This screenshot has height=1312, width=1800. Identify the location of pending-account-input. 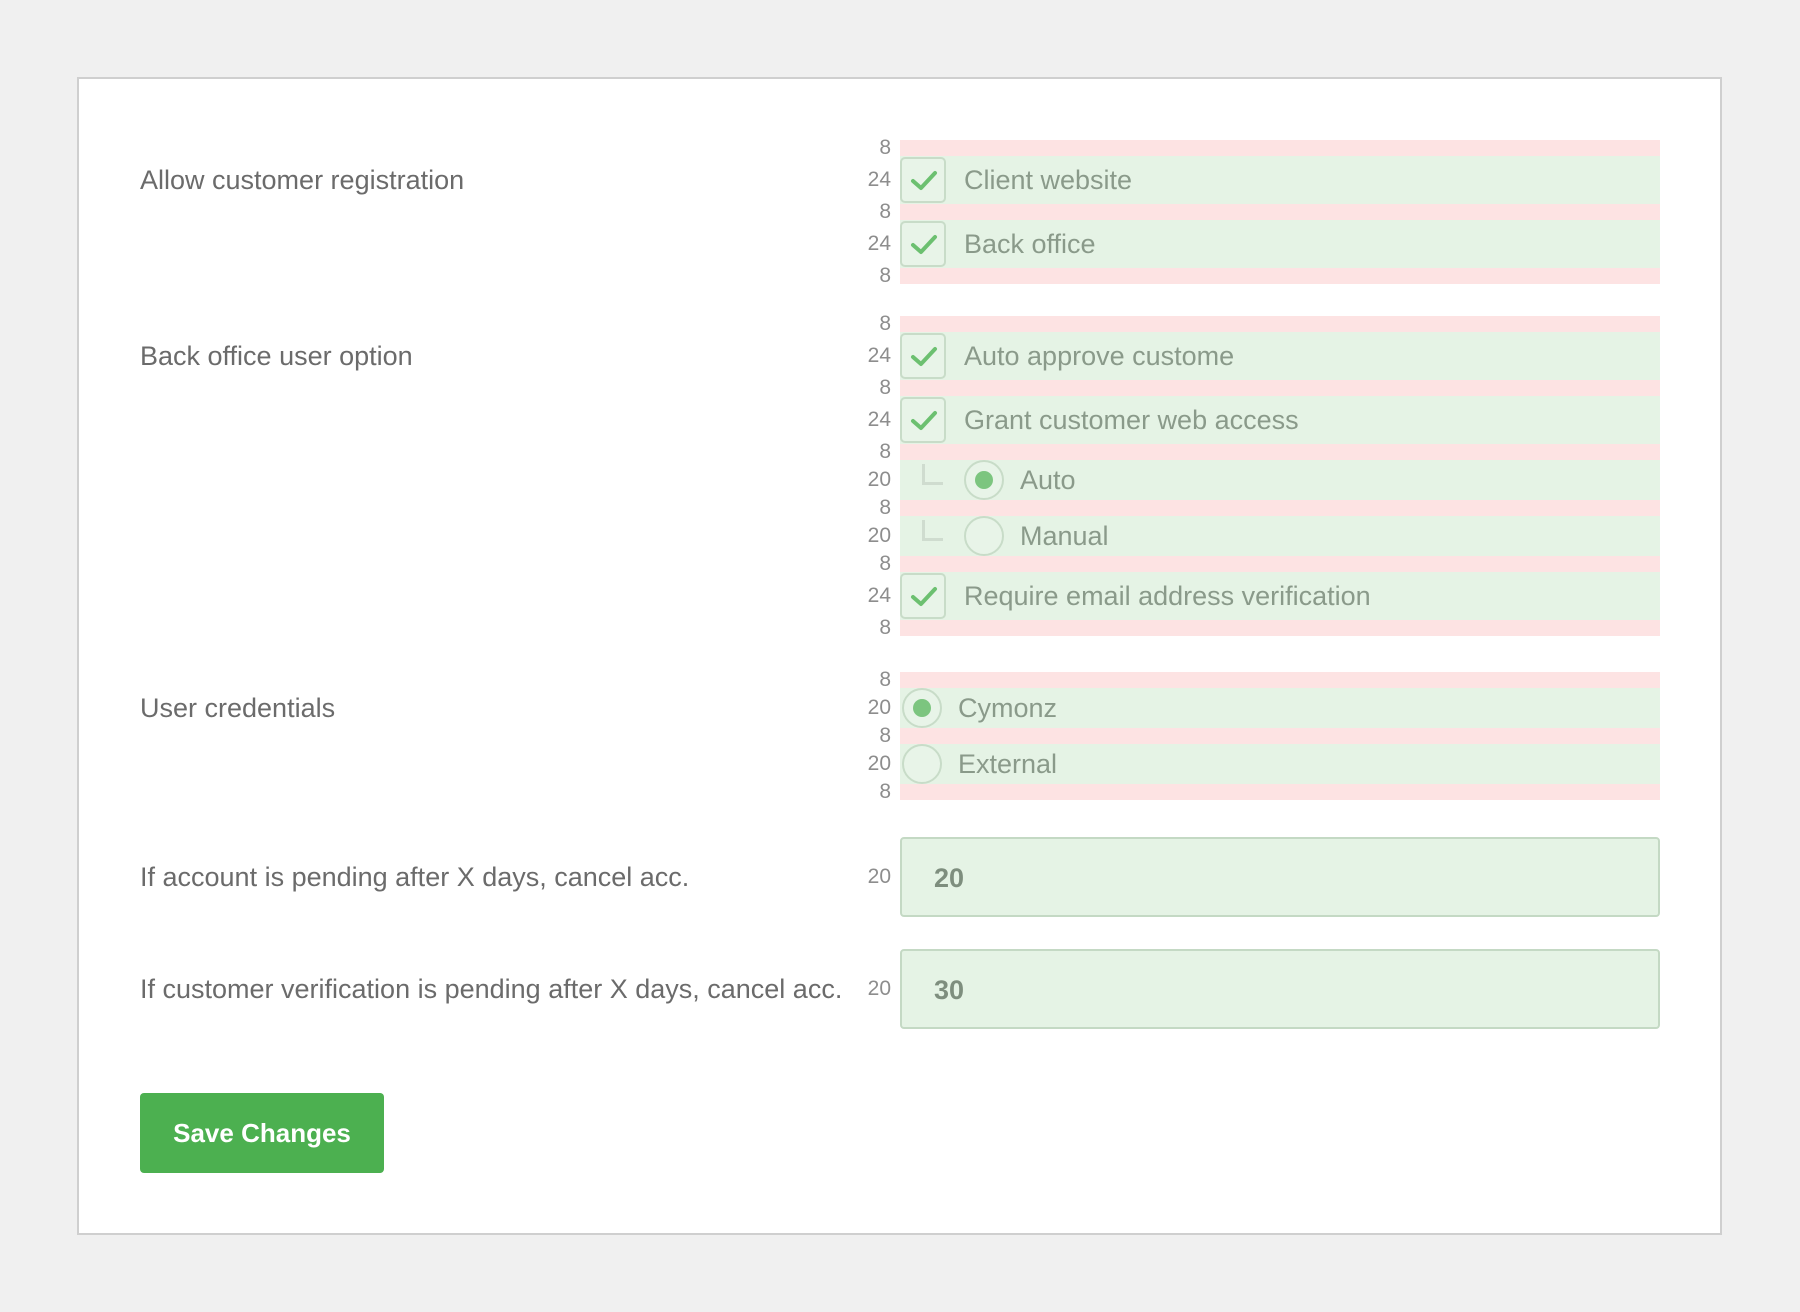
(1234, 878).